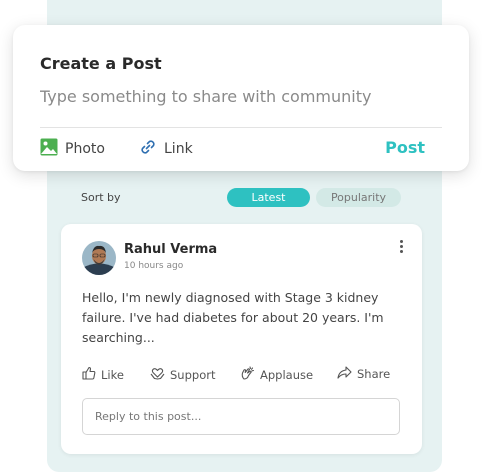 This screenshot has width=482, height=475. Describe the element at coordinates (241, 127) in the screenshot. I see `composer-divider` at that location.